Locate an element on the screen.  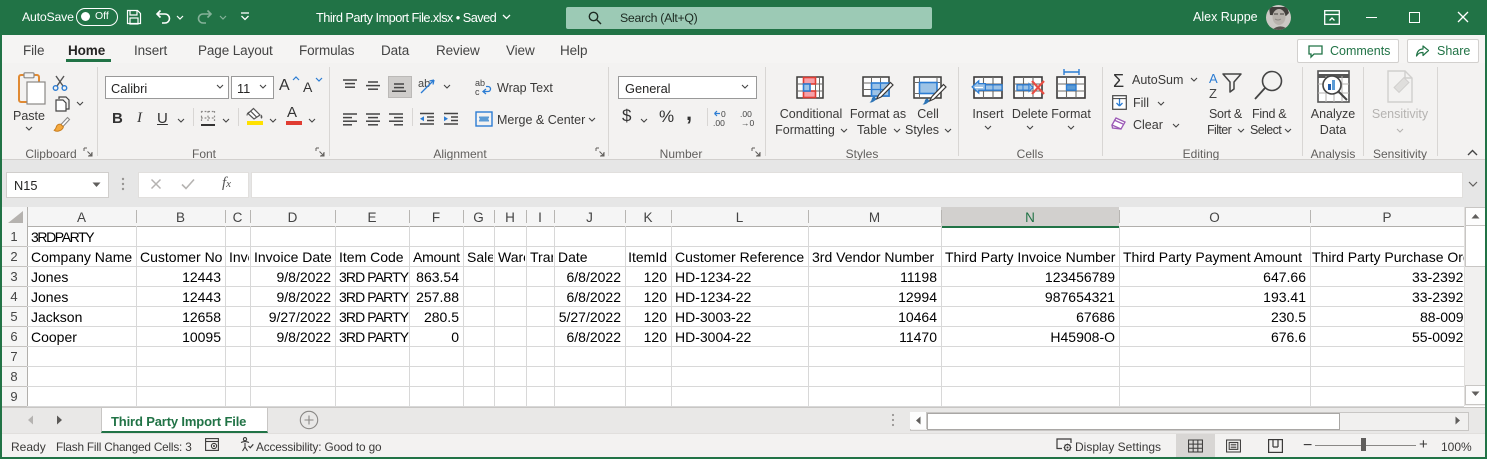
svg-text: c is located at coordinates (477, 92).